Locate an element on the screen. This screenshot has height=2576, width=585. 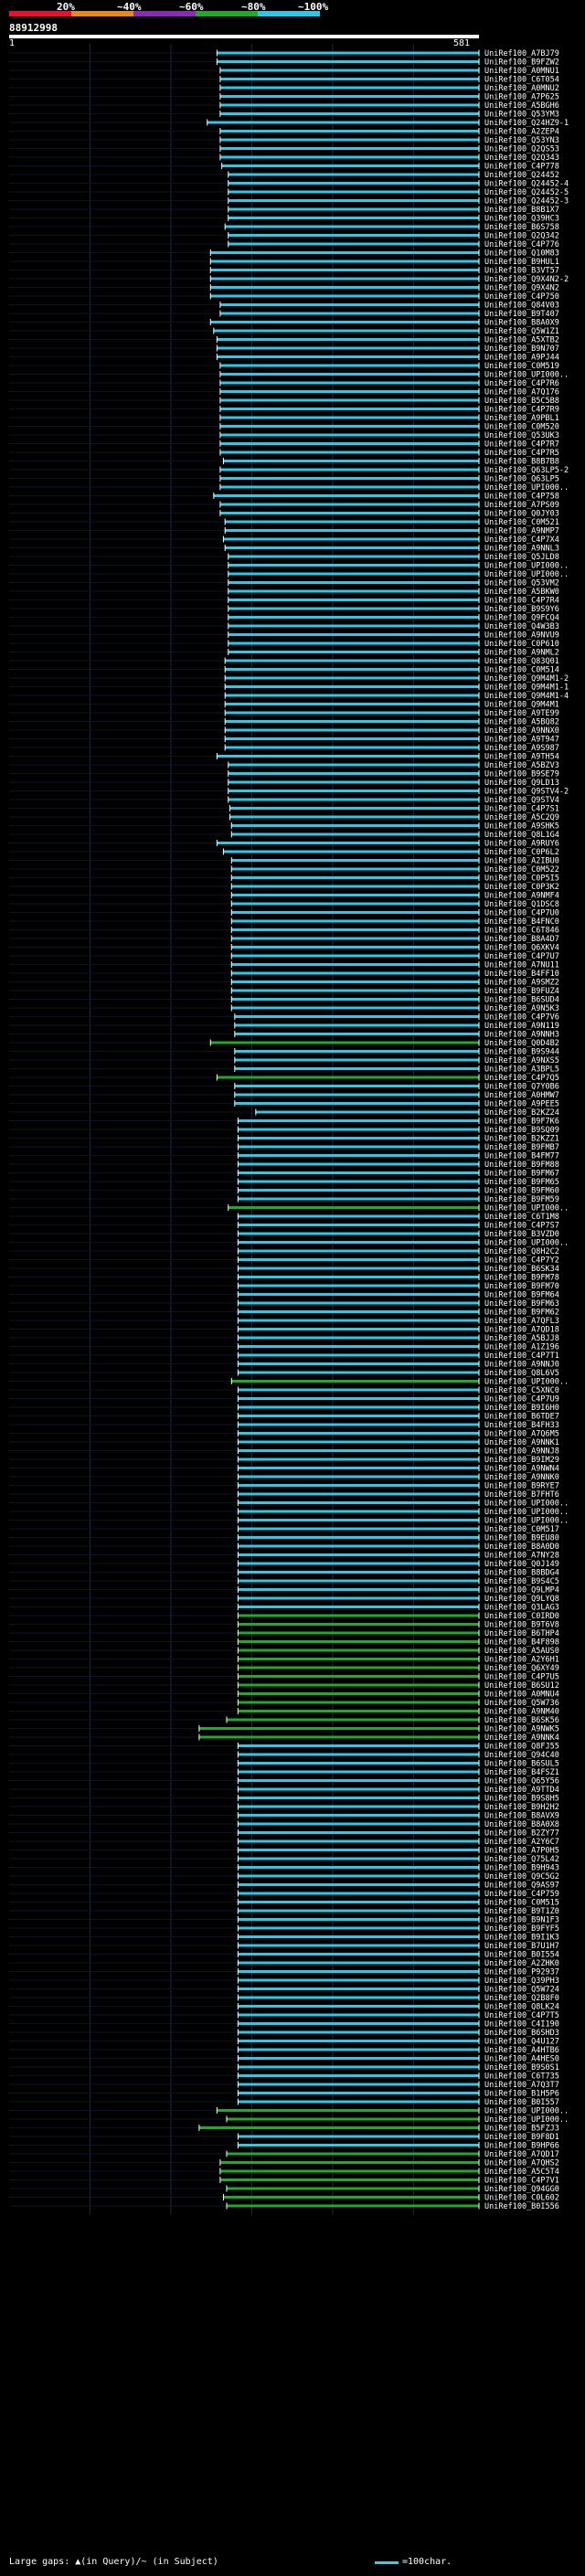
hit-label: UniRef100_B9S944 is located at coordinates (521, 1052).